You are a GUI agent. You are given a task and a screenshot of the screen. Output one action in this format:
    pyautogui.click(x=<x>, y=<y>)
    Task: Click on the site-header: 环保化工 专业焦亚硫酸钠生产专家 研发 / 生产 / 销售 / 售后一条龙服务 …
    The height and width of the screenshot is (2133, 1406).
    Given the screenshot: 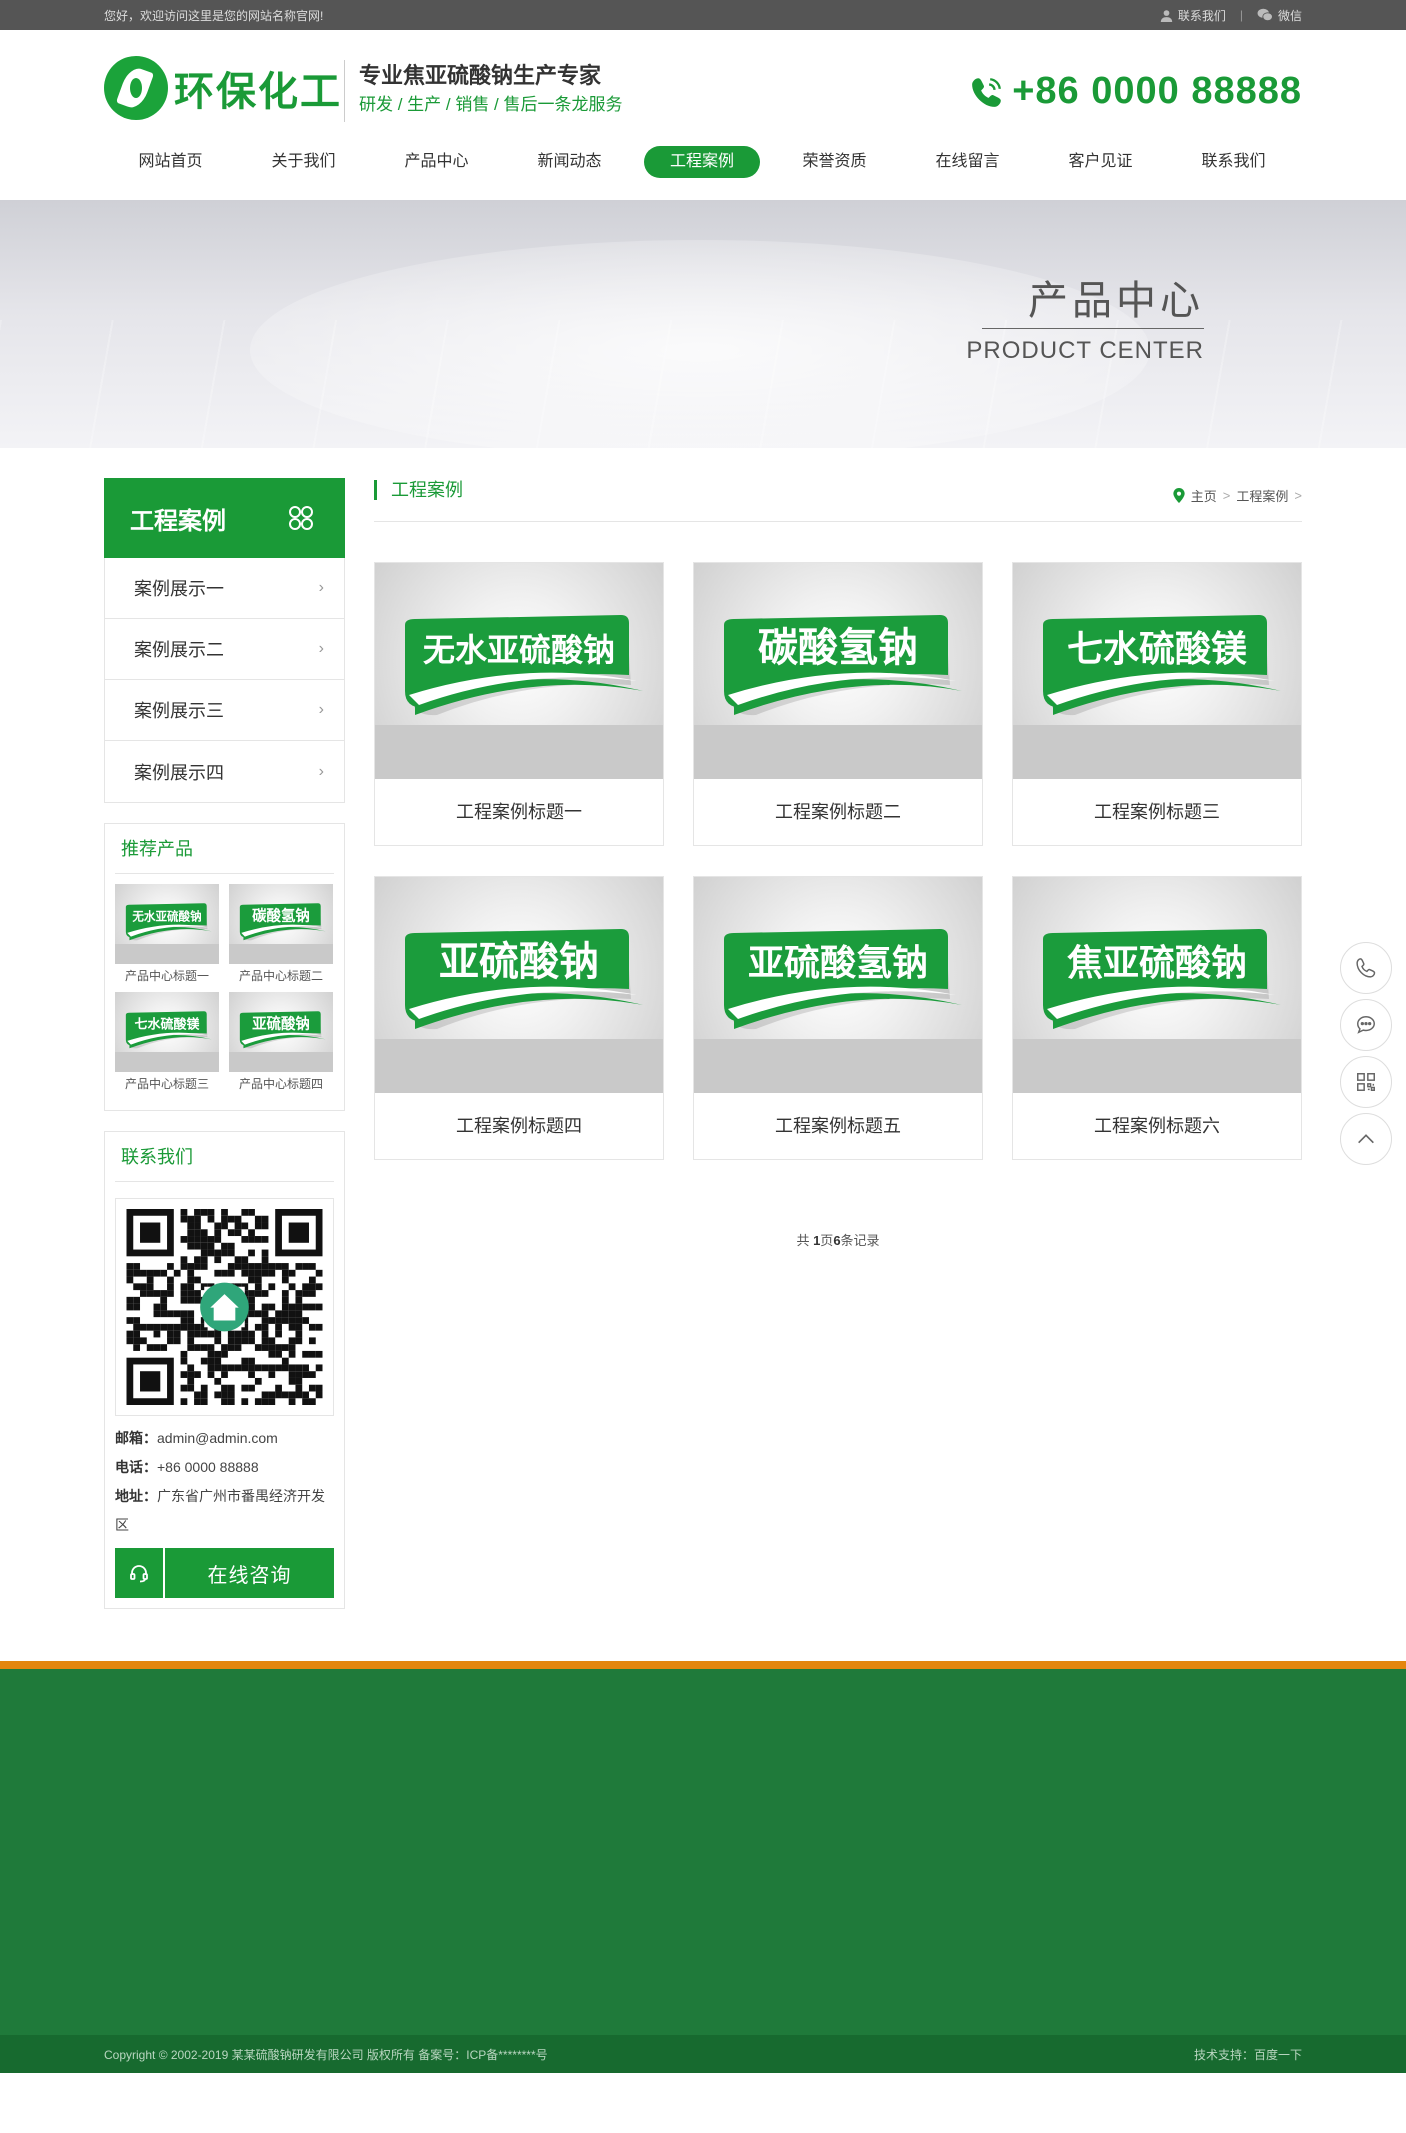 What is the action you would take?
    pyautogui.click(x=703, y=115)
    